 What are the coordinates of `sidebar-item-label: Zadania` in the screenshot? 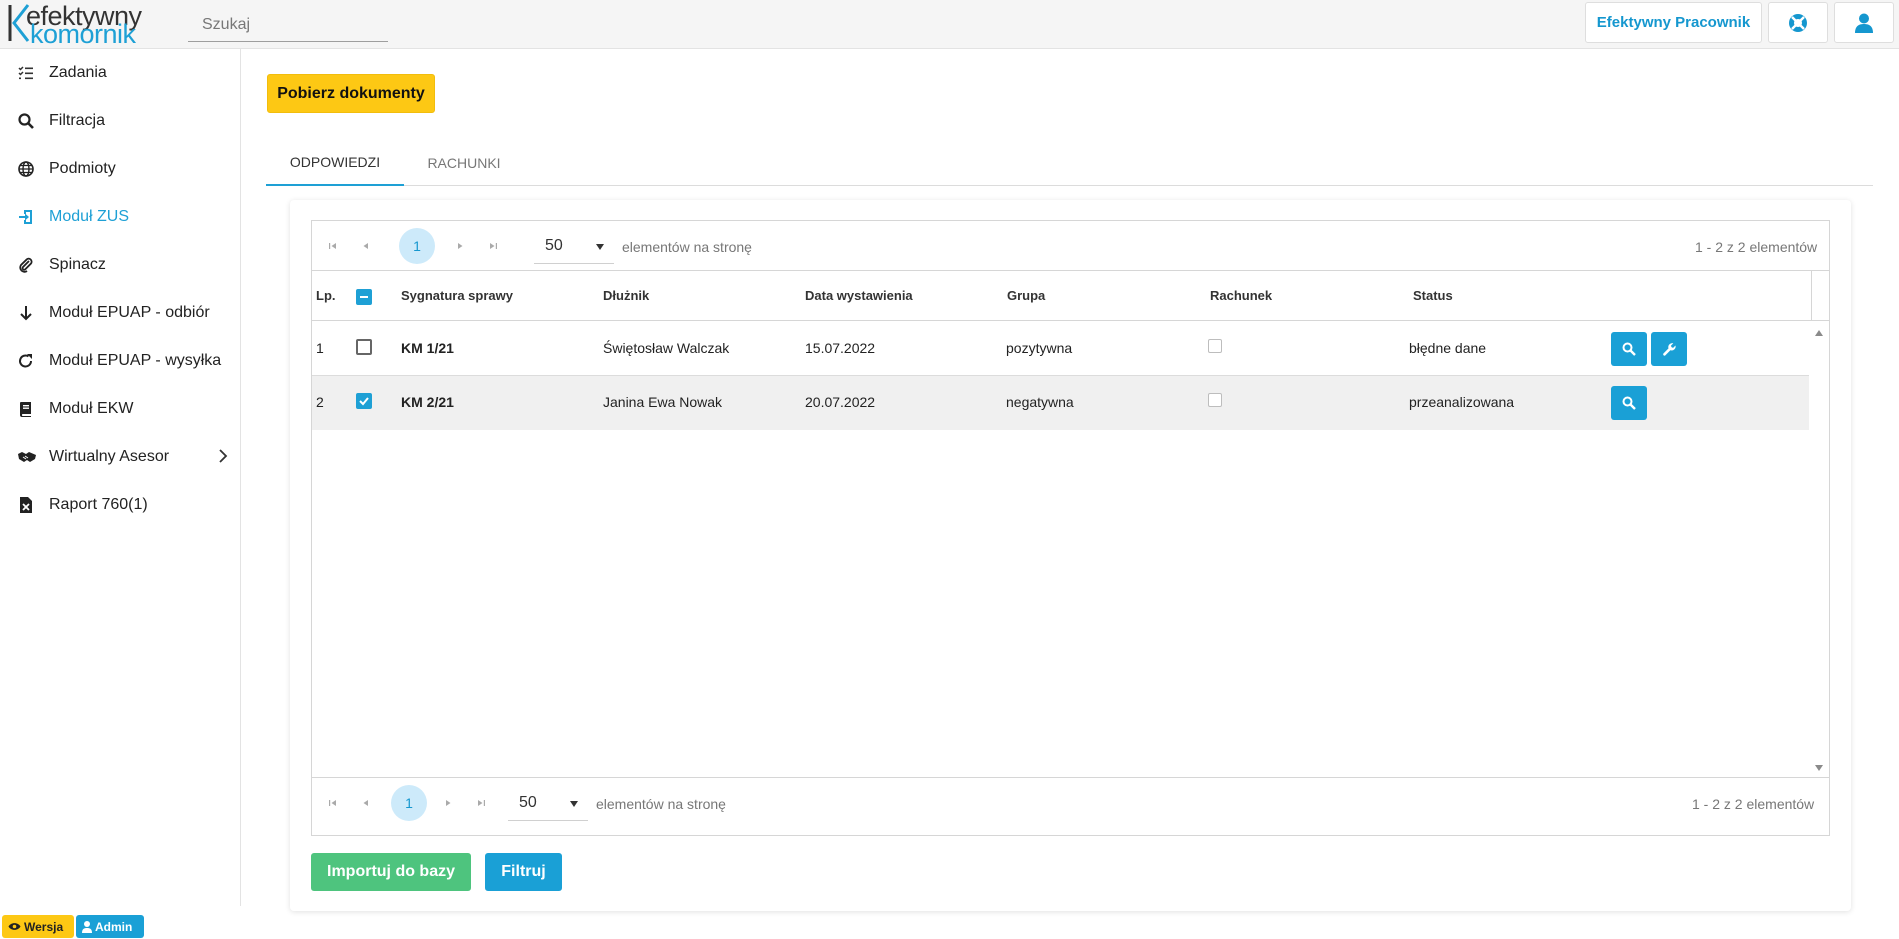 It's located at (78, 72).